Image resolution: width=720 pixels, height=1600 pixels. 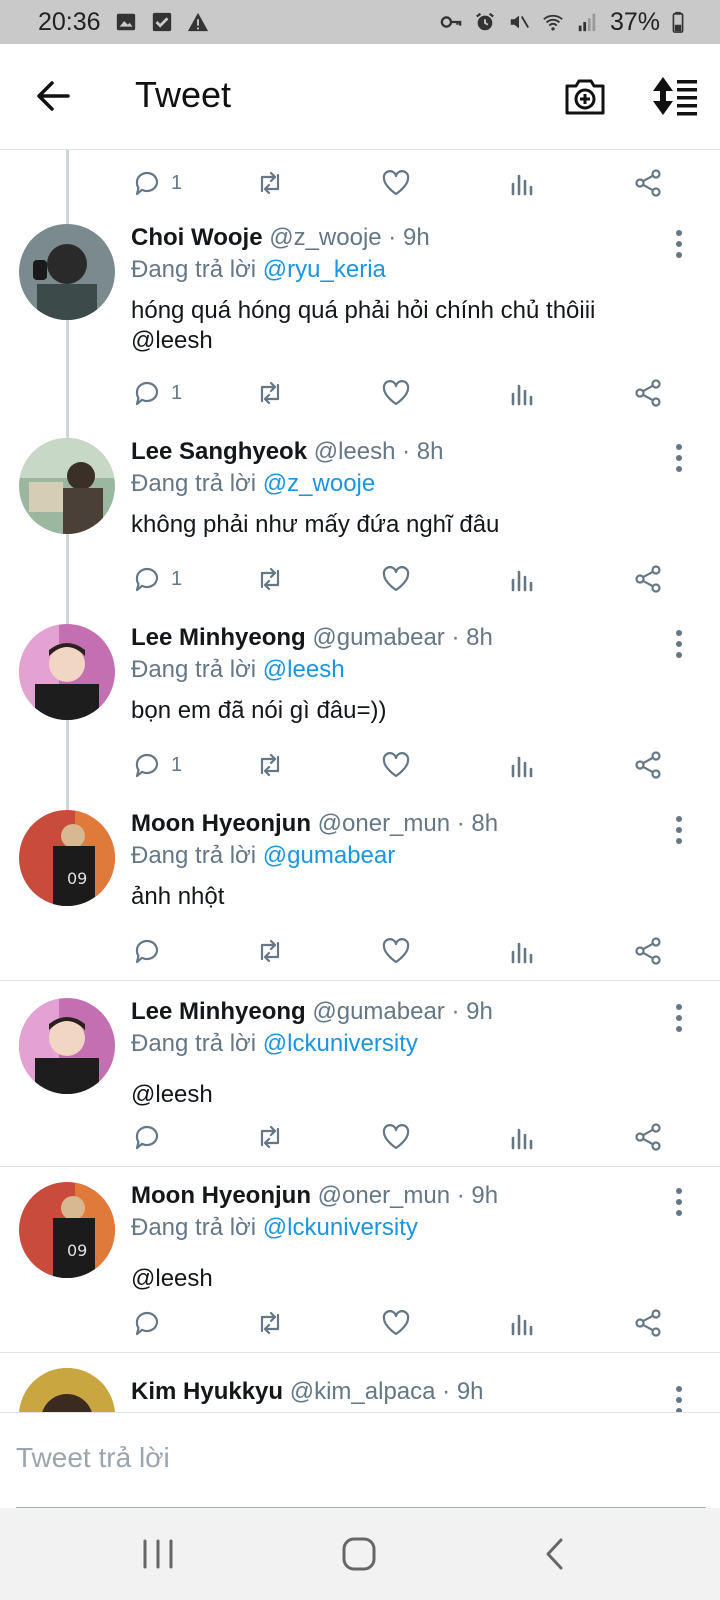 I want to click on replying-to: Đang trả lời @ryu_keria, so click(x=258, y=270).